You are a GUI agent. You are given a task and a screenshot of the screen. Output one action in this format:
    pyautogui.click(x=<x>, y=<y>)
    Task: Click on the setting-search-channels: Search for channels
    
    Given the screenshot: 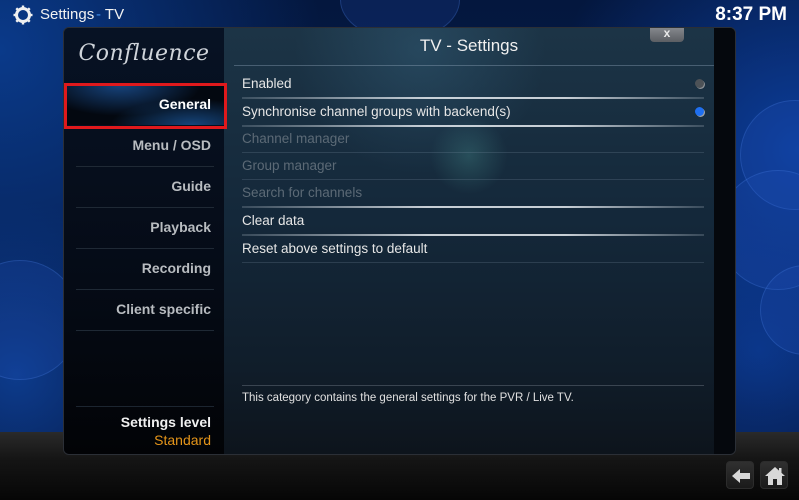 What is the action you would take?
    pyautogui.click(x=473, y=192)
    